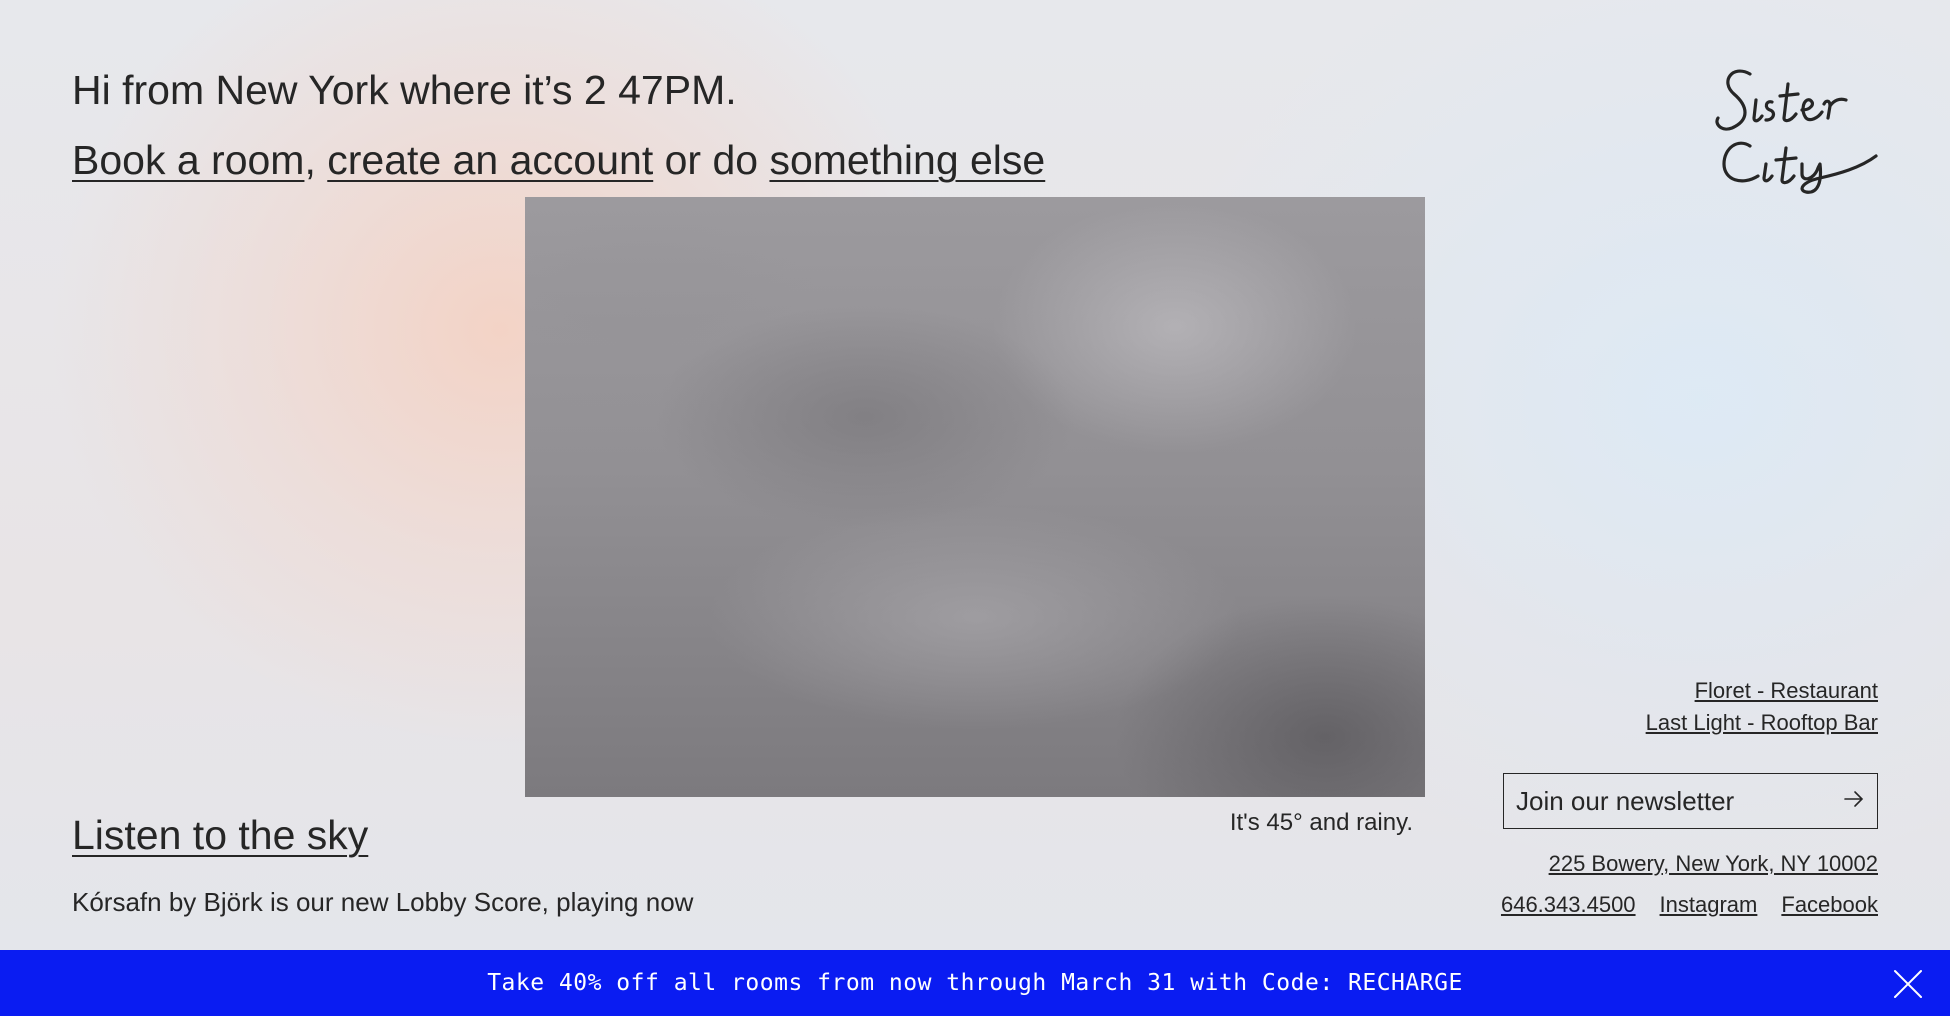 This screenshot has height=1016, width=1950. I want to click on contact-links: 646.343.4500 Instagram Facebook, so click(1689, 905).